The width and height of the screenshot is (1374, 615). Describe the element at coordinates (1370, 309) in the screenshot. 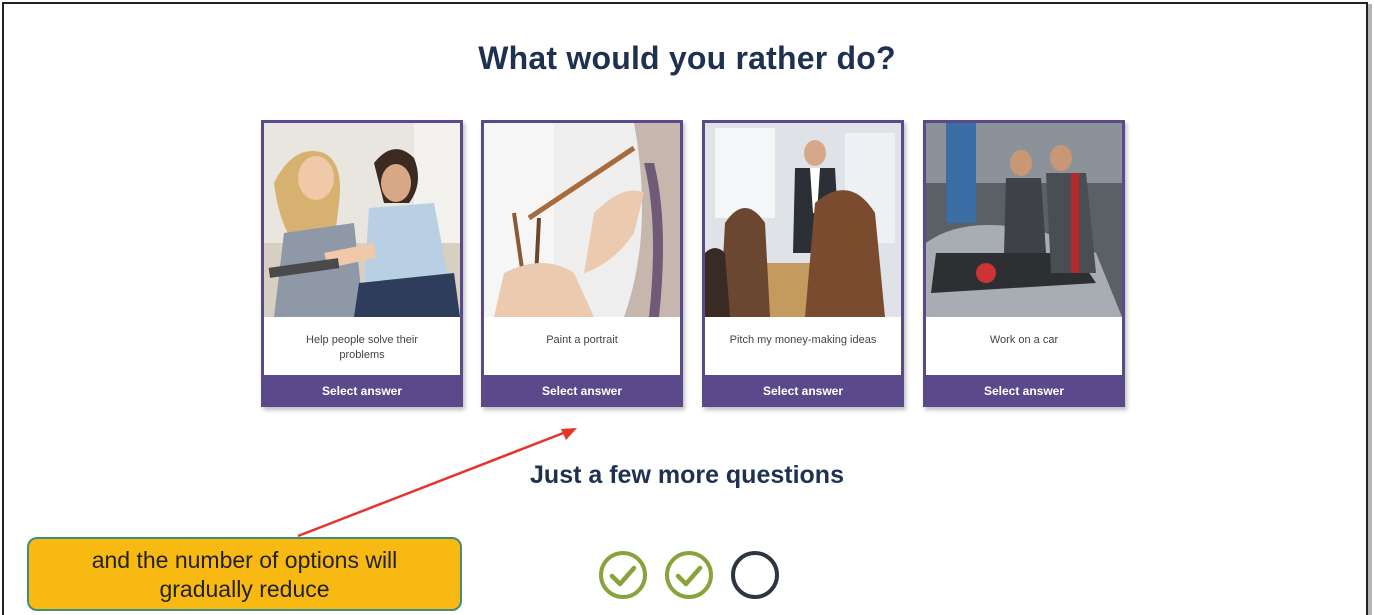

I see `frame-shadow` at that location.